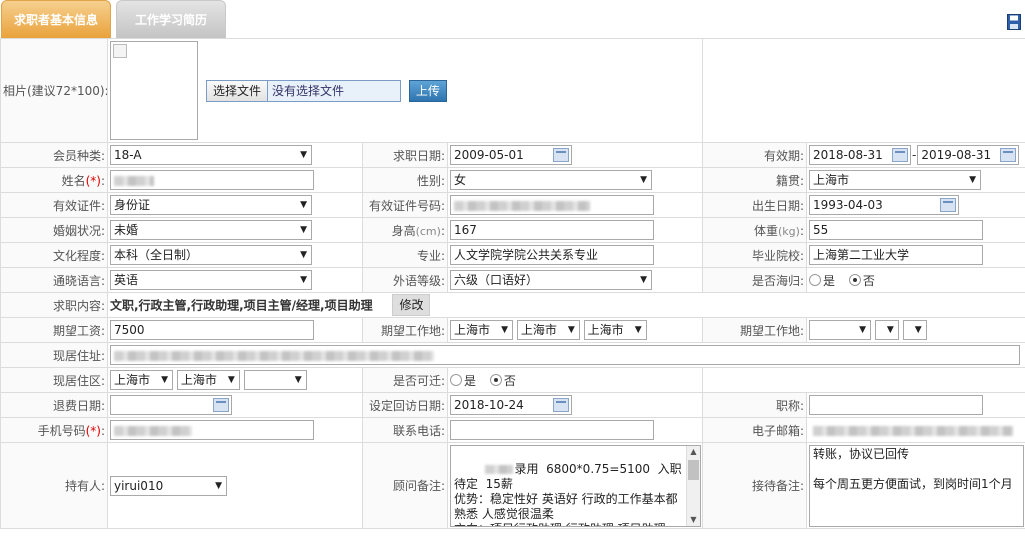 Image resolution: width=1025 pixels, height=542 pixels. I want to click on expected-location-2-district-select: ▼, so click(914, 330).